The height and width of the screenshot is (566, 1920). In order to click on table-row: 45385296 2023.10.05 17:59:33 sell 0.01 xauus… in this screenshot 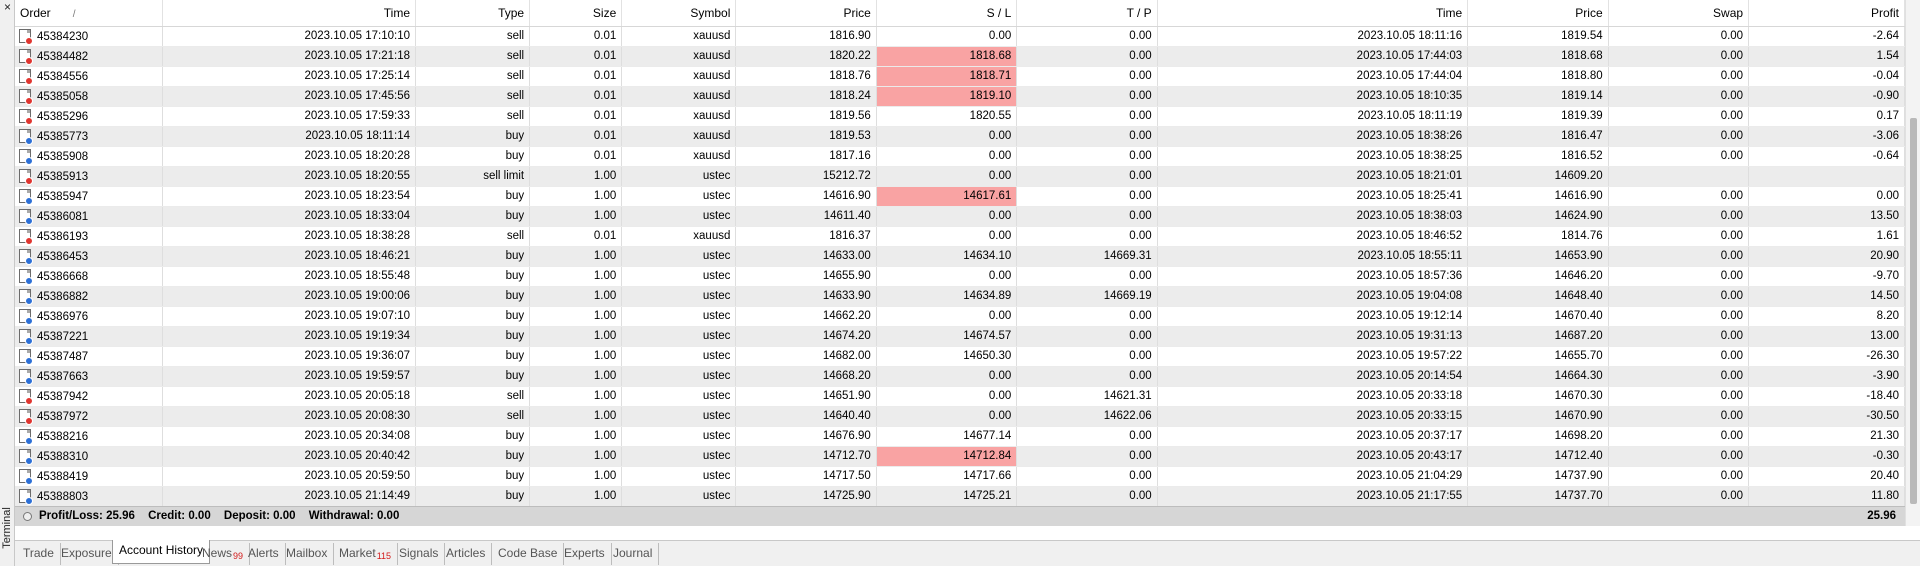, I will do `click(960, 116)`.